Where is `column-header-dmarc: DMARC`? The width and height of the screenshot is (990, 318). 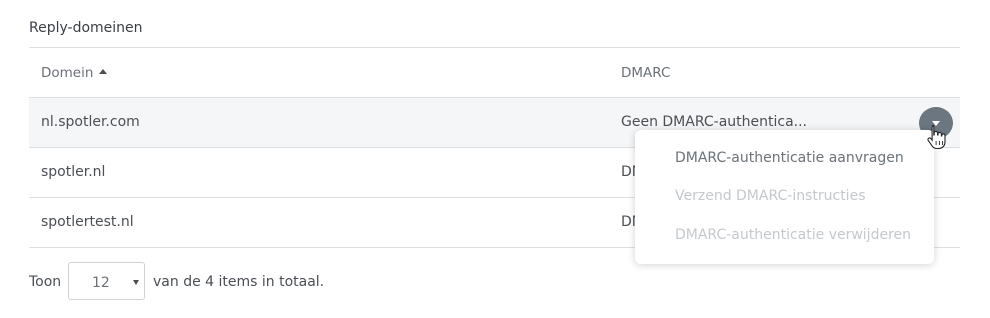 column-header-dmarc: DMARC is located at coordinates (646, 73).